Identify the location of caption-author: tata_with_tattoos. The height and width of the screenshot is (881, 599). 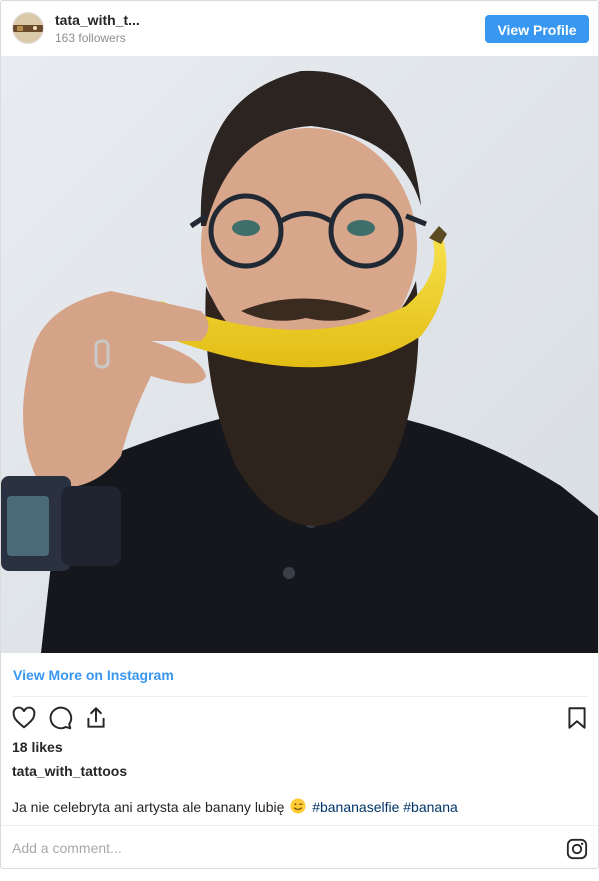
(69, 771).